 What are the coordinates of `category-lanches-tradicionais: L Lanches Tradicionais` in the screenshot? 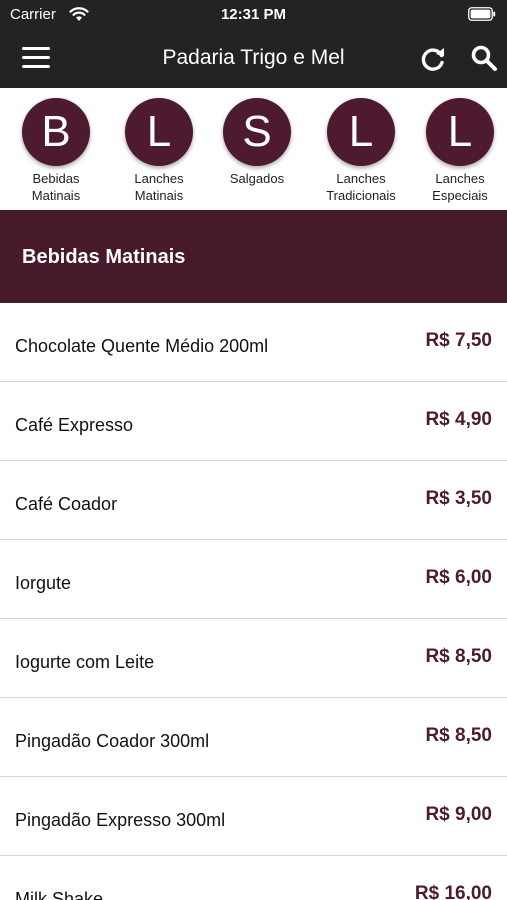 It's located at (361, 151).